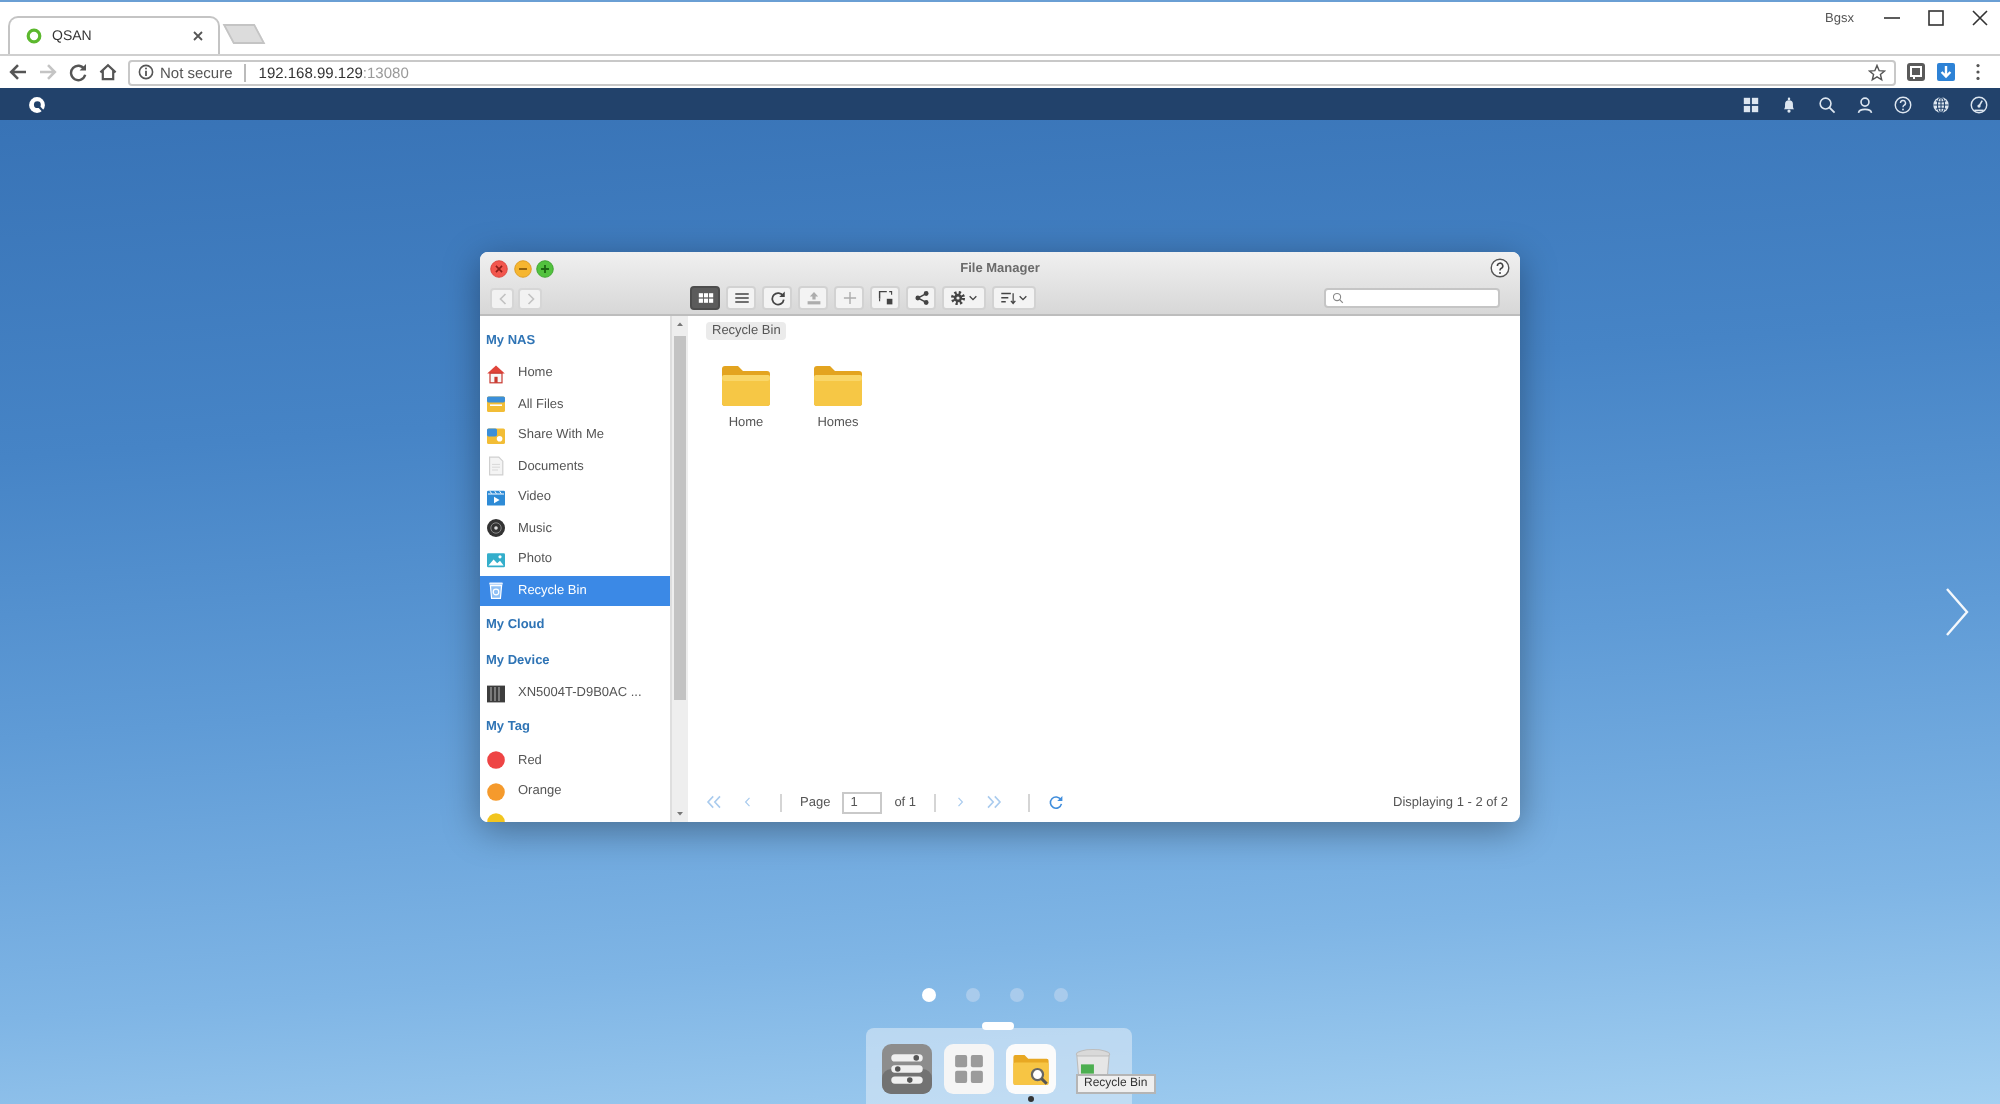 Image resolution: width=2000 pixels, height=1104 pixels. I want to click on minimize-button, so click(522, 268).